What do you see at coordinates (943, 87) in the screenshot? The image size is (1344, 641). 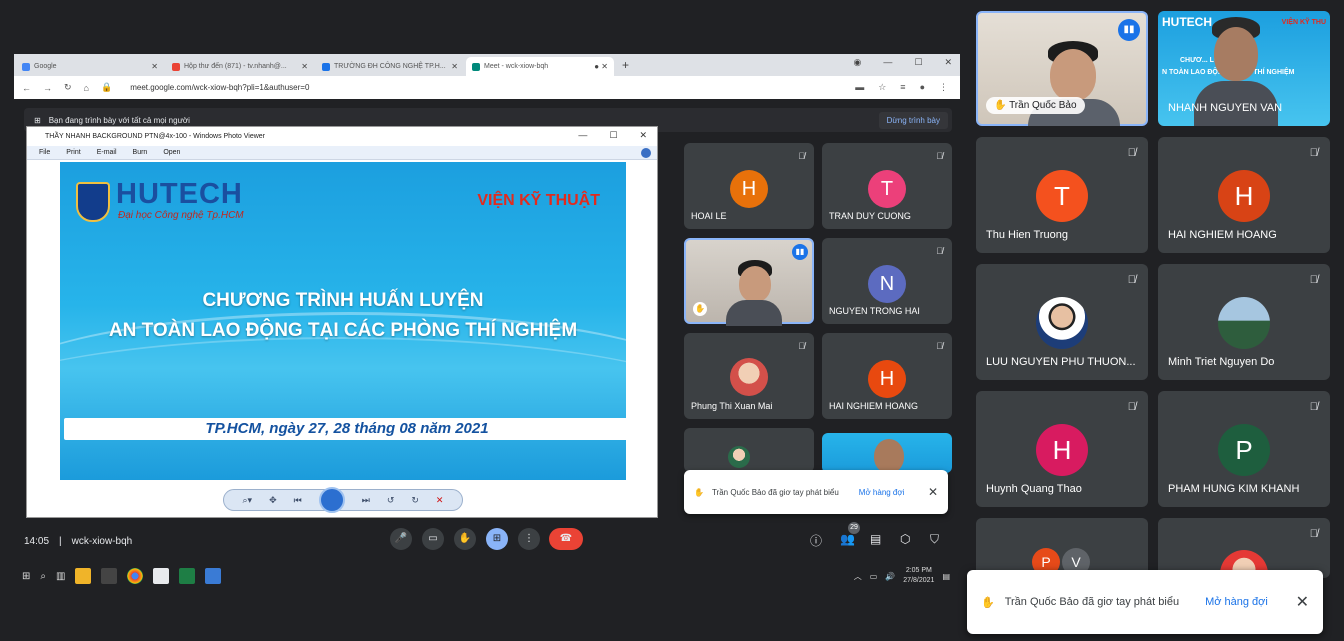 I see `menu-icon: ⋮` at bounding box center [943, 87].